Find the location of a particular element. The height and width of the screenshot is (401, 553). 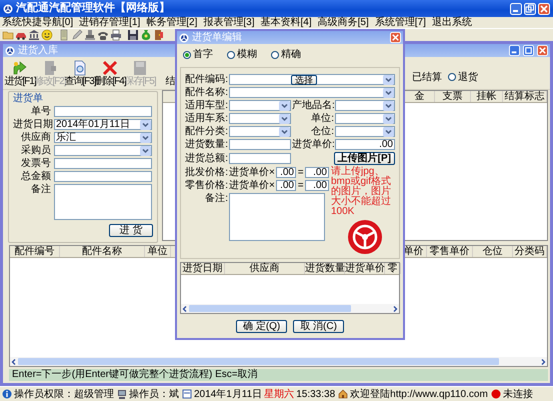

status-text: 操作员权限：超级管理 is located at coordinates (64, 394).